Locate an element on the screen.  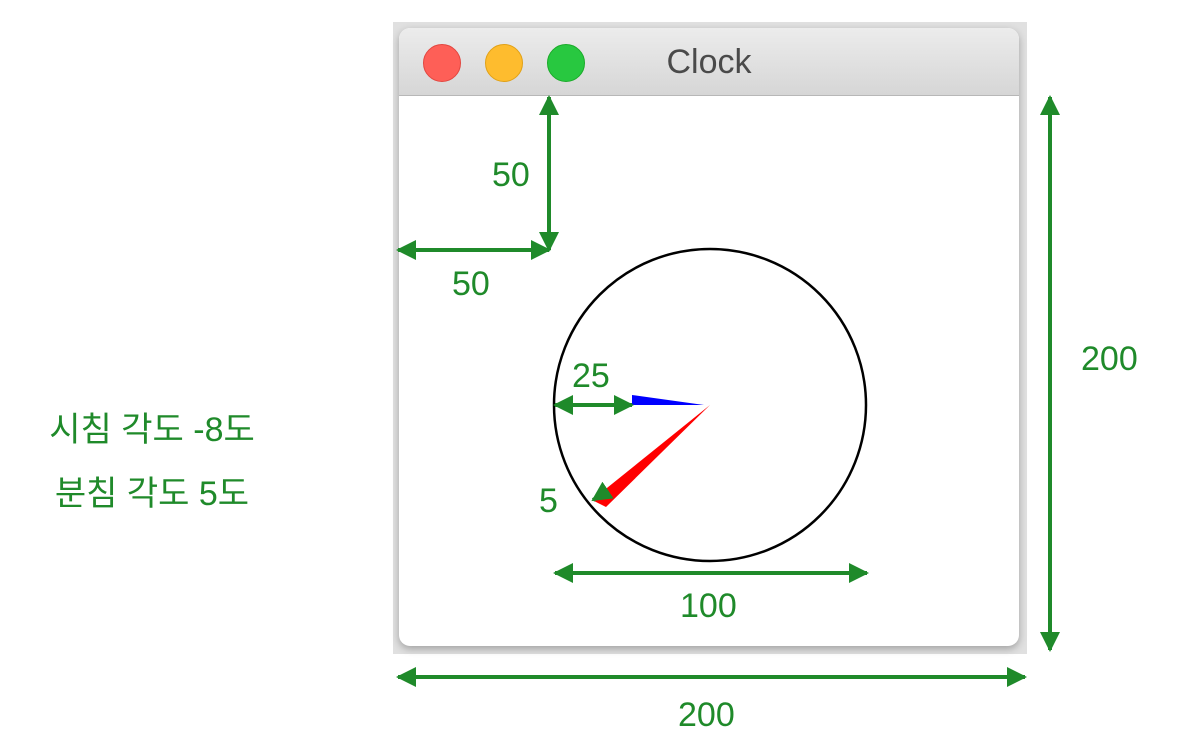
left-margin-label: 50 is located at coordinates (471, 284).